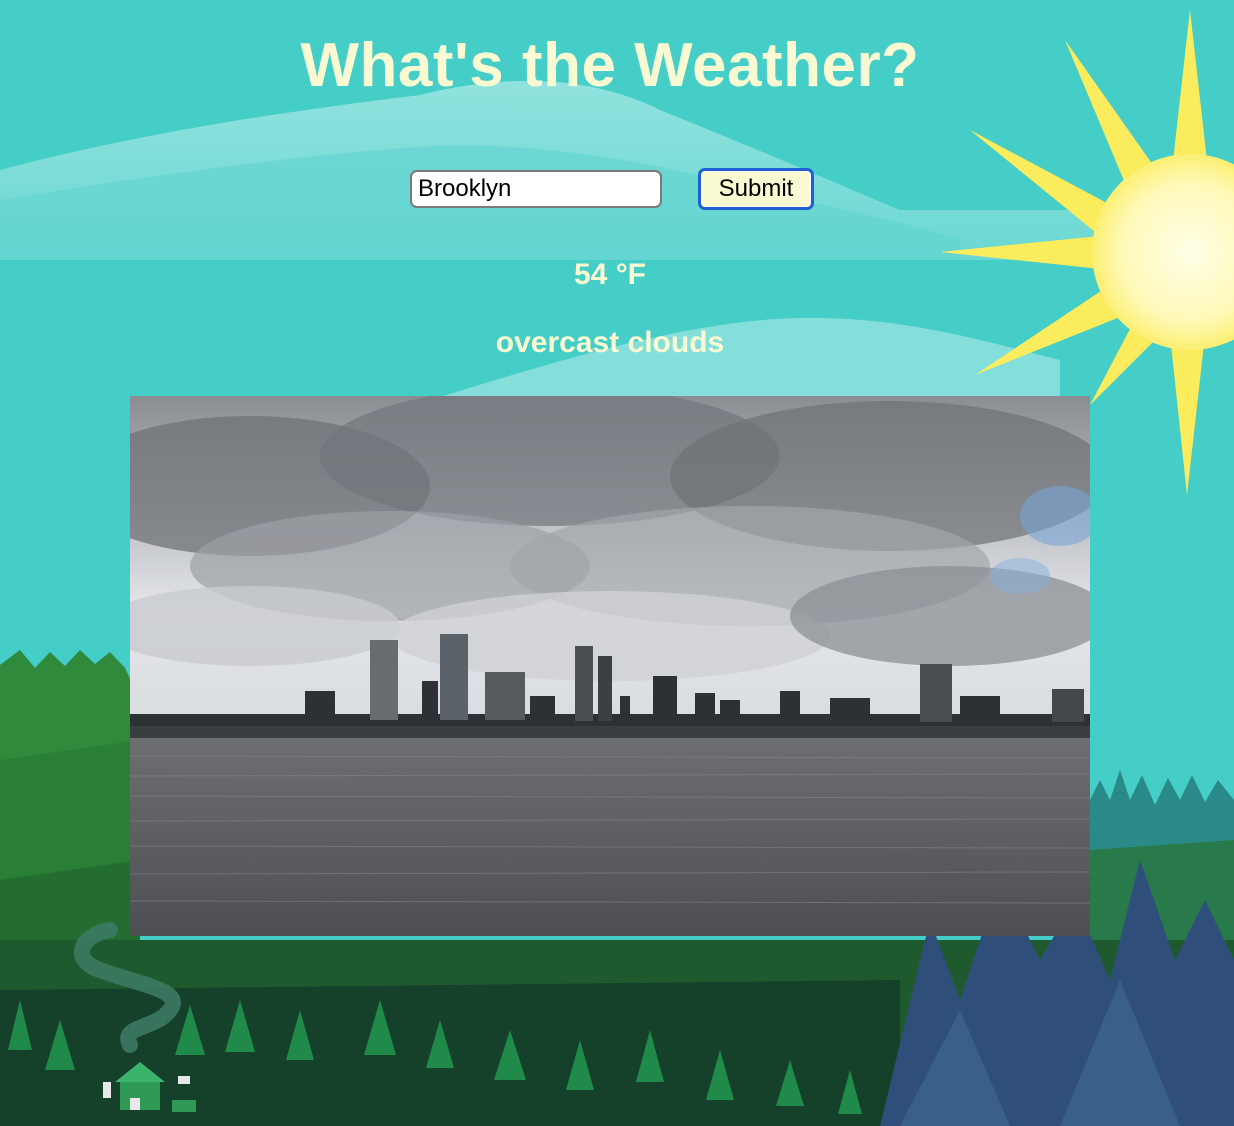 This screenshot has height=1126, width=1234. I want to click on city-search-input, so click(536, 189).